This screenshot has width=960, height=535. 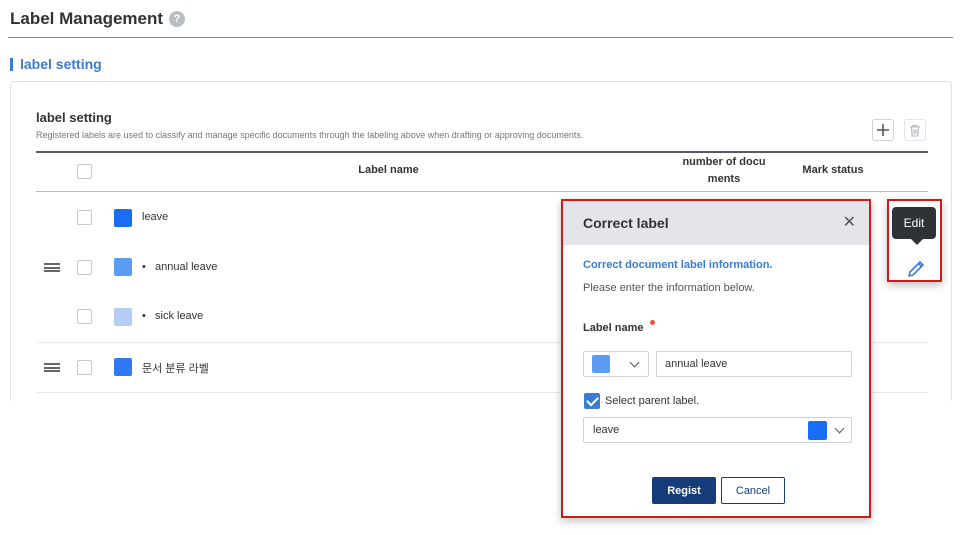 What do you see at coordinates (179, 316) in the screenshot?
I see `label-name: sick leave` at bounding box center [179, 316].